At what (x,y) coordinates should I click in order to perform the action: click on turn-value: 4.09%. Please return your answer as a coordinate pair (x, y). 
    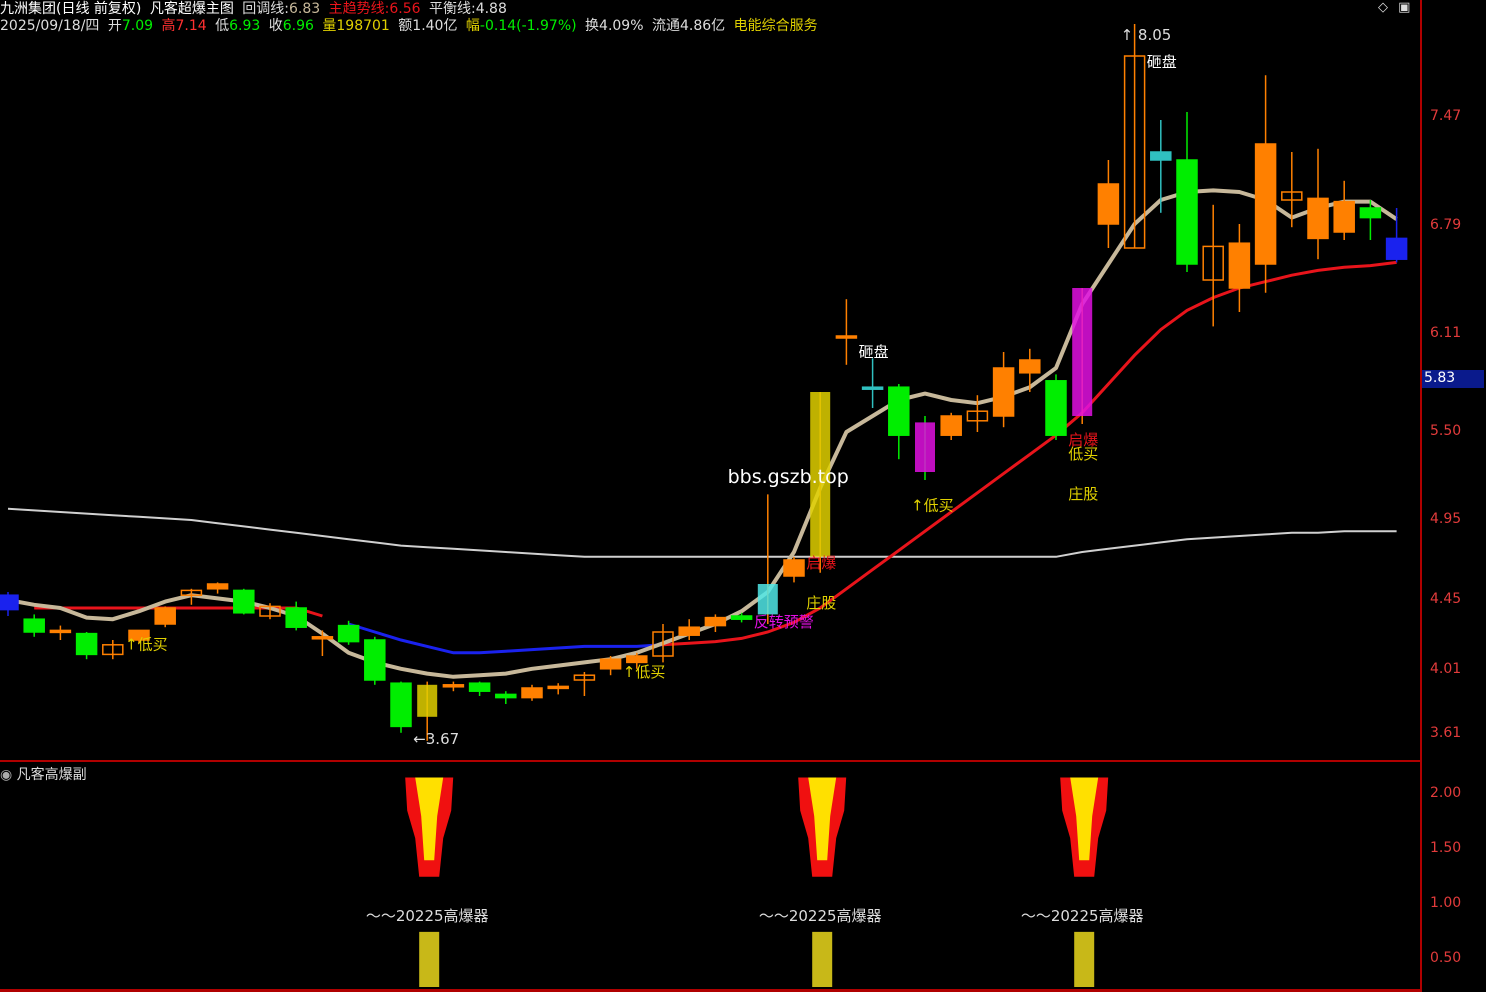
    Looking at the image, I should click on (621, 26).